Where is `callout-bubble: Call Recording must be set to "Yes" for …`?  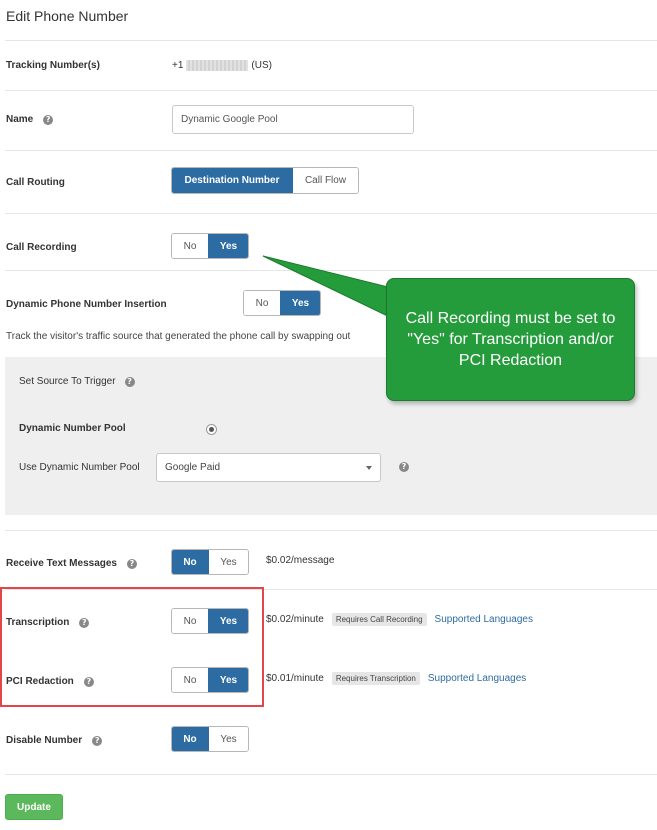
callout-bubble: Call Recording must be set to "Yes" for … is located at coordinates (510, 339).